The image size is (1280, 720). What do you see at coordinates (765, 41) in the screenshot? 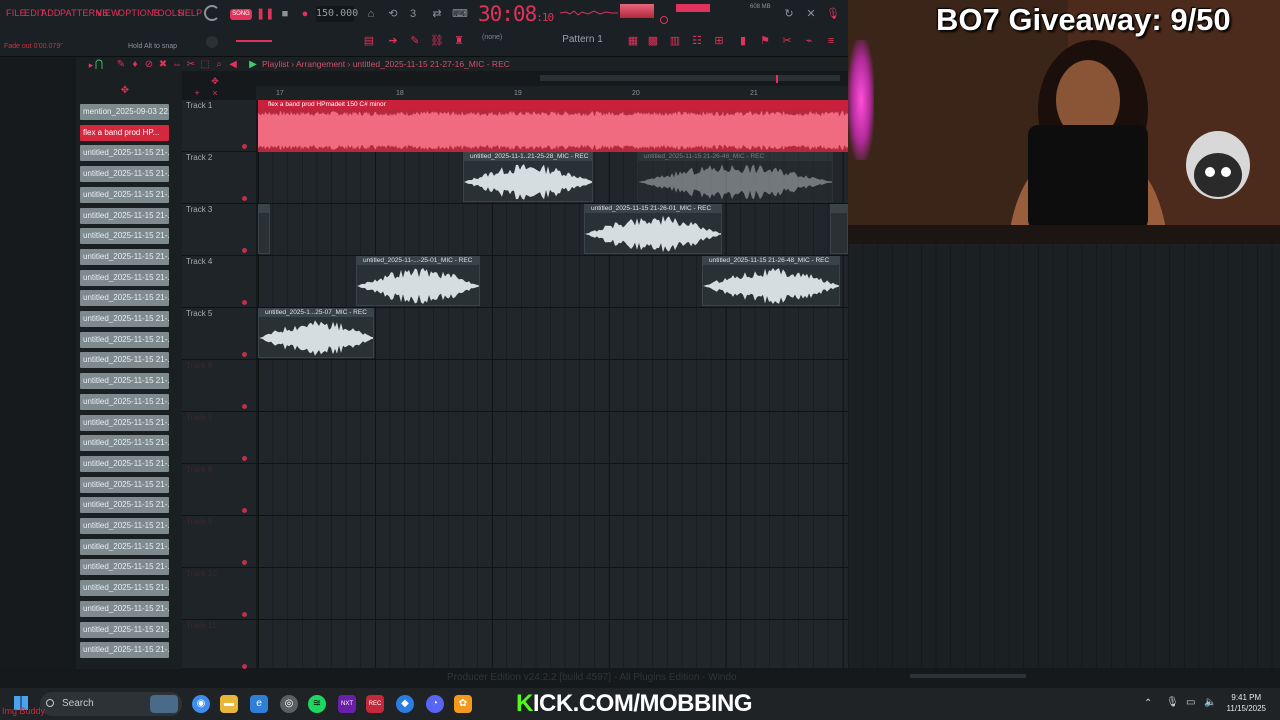
I see `plugin-picker-icon: ⚑` at bounding box center [765, 41].